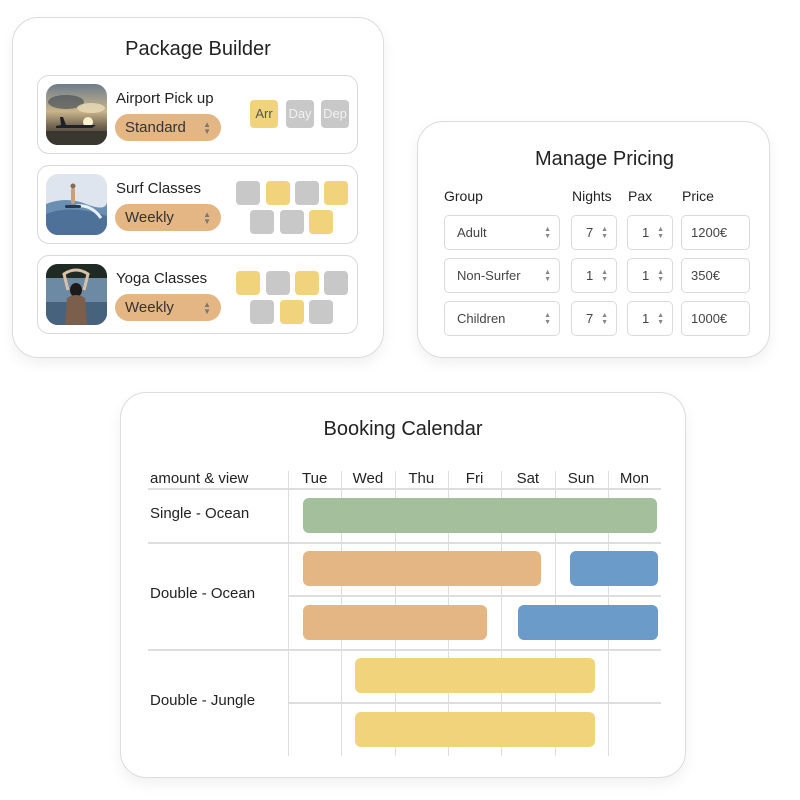  What do you see at coordinates (709, 232) in the screenshot?
I see `price-input-value: 1200€` at bounding box center [709, 232].